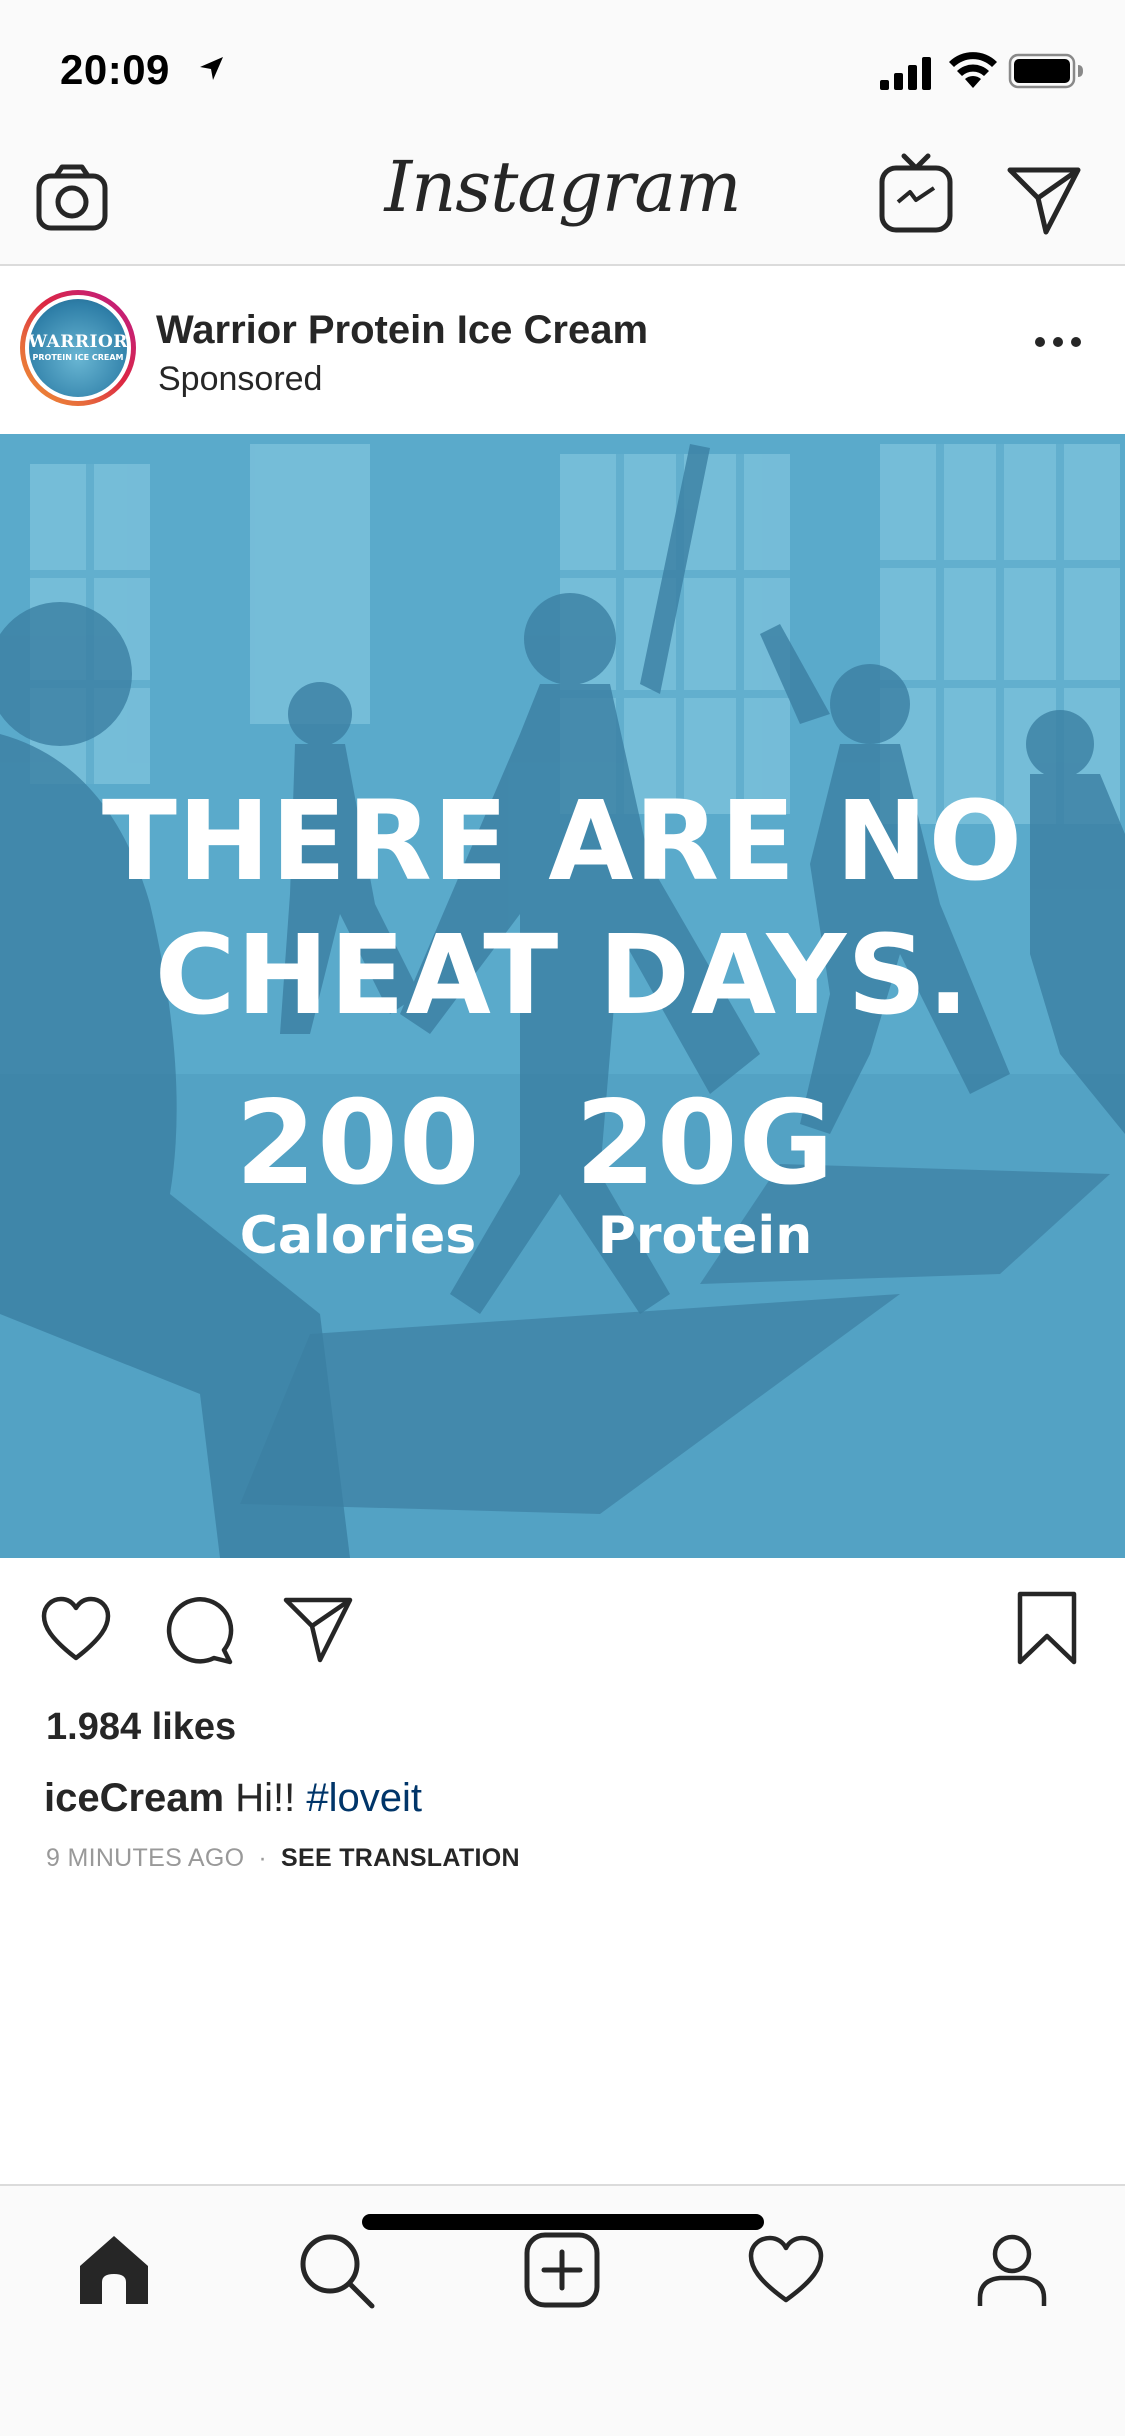 Image resolution: width=1125 pixels, height=2436 pixels. I want to click on activity-heart-icon, so click(786, 2270).